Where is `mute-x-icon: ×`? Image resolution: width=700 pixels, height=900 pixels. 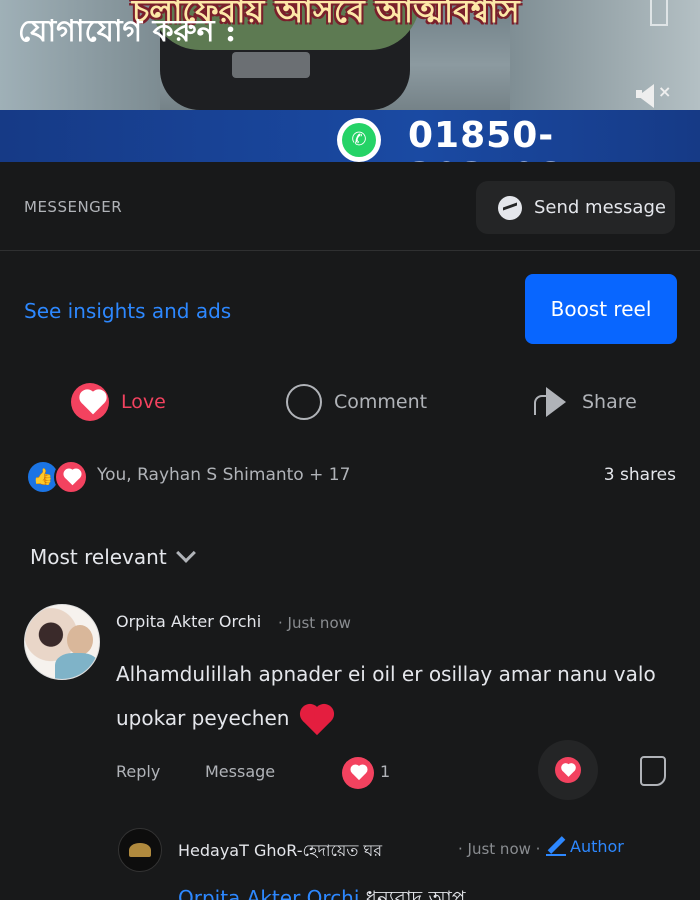 mute-x-icon: × is located at coordinates (665, 91).